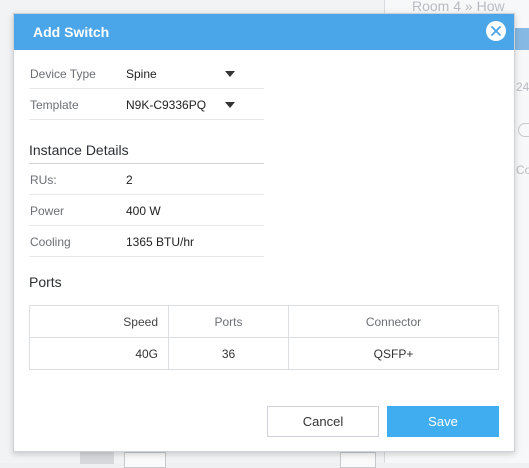  What do you see at coordinates (99, 353) in the screenshot?
I see `cell-speed: 40G` at bounding box center [99, 353].